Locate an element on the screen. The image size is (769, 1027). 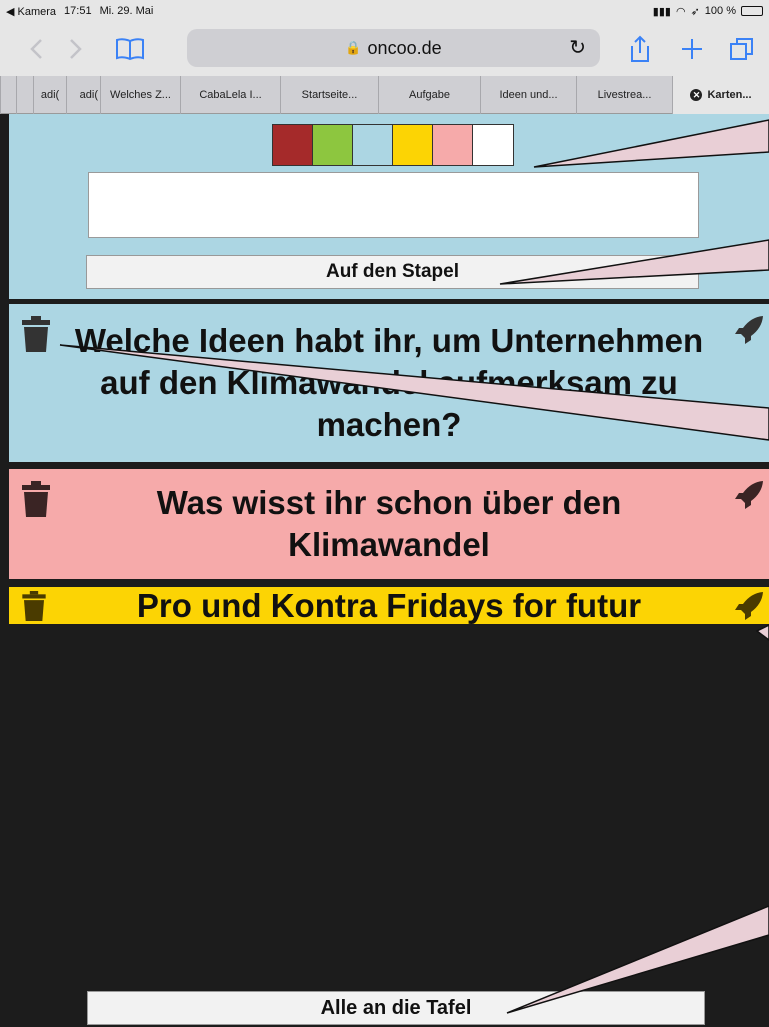
add-to-stack-button: Auf den Stapel is located at coordinates (392, 272).